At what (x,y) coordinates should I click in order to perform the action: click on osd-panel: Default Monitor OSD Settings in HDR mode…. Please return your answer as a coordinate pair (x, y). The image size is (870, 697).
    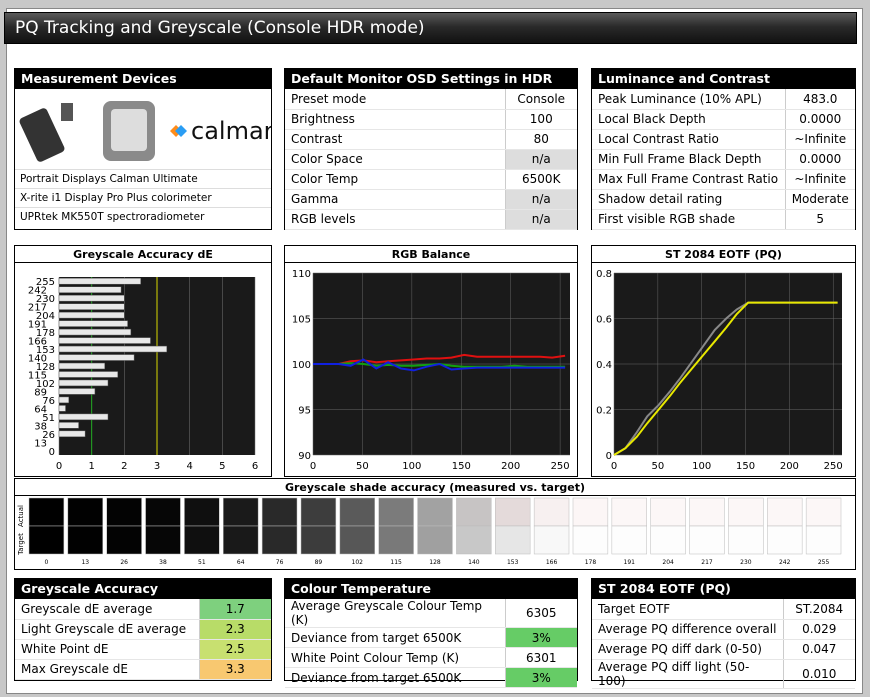
    Looking at the image, I should click on (431, 149).